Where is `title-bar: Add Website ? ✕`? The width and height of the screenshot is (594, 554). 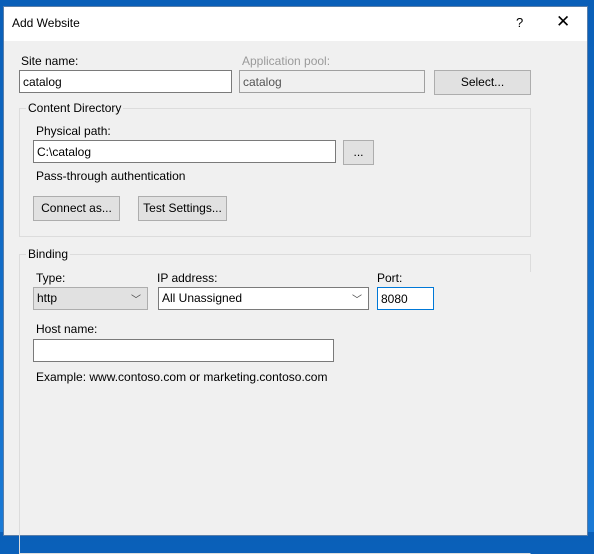 title-bar: Add Website ? ✕ is located at coordinates (295, 24).